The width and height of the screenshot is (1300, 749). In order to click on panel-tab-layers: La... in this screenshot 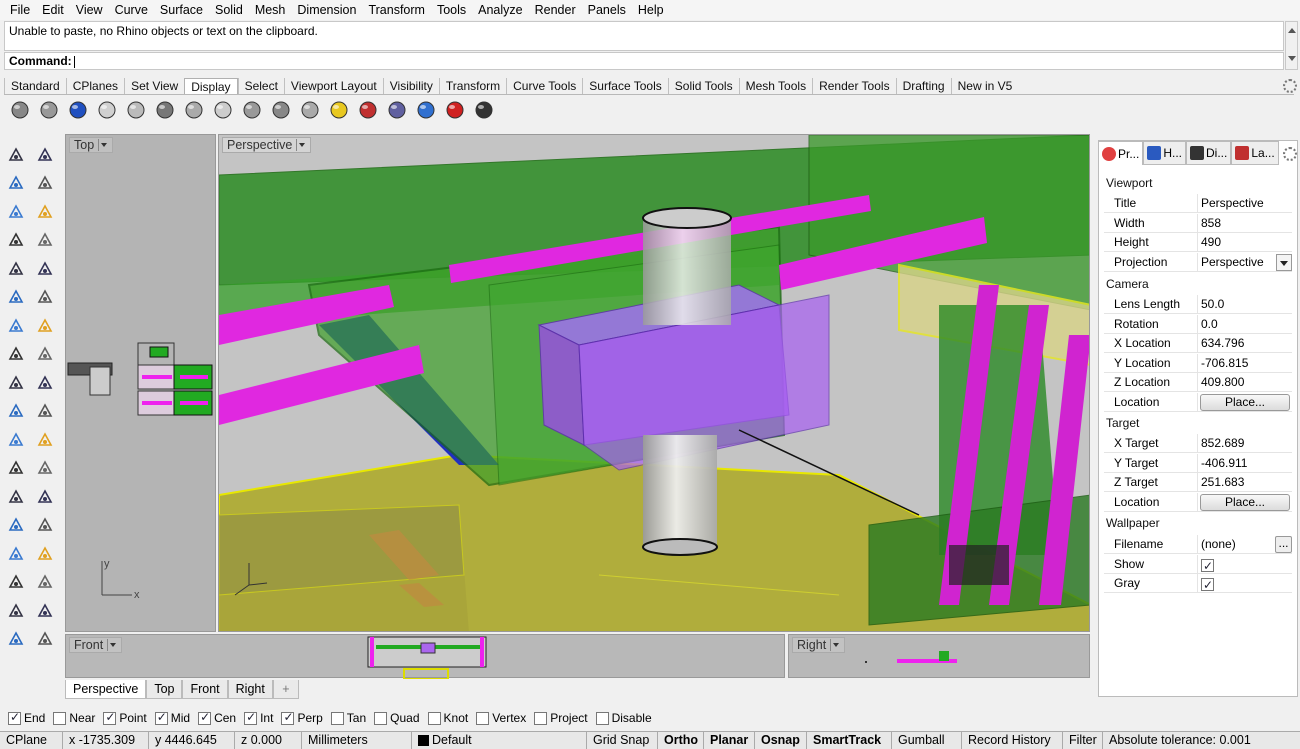, I will do `click(1255, 153)`.